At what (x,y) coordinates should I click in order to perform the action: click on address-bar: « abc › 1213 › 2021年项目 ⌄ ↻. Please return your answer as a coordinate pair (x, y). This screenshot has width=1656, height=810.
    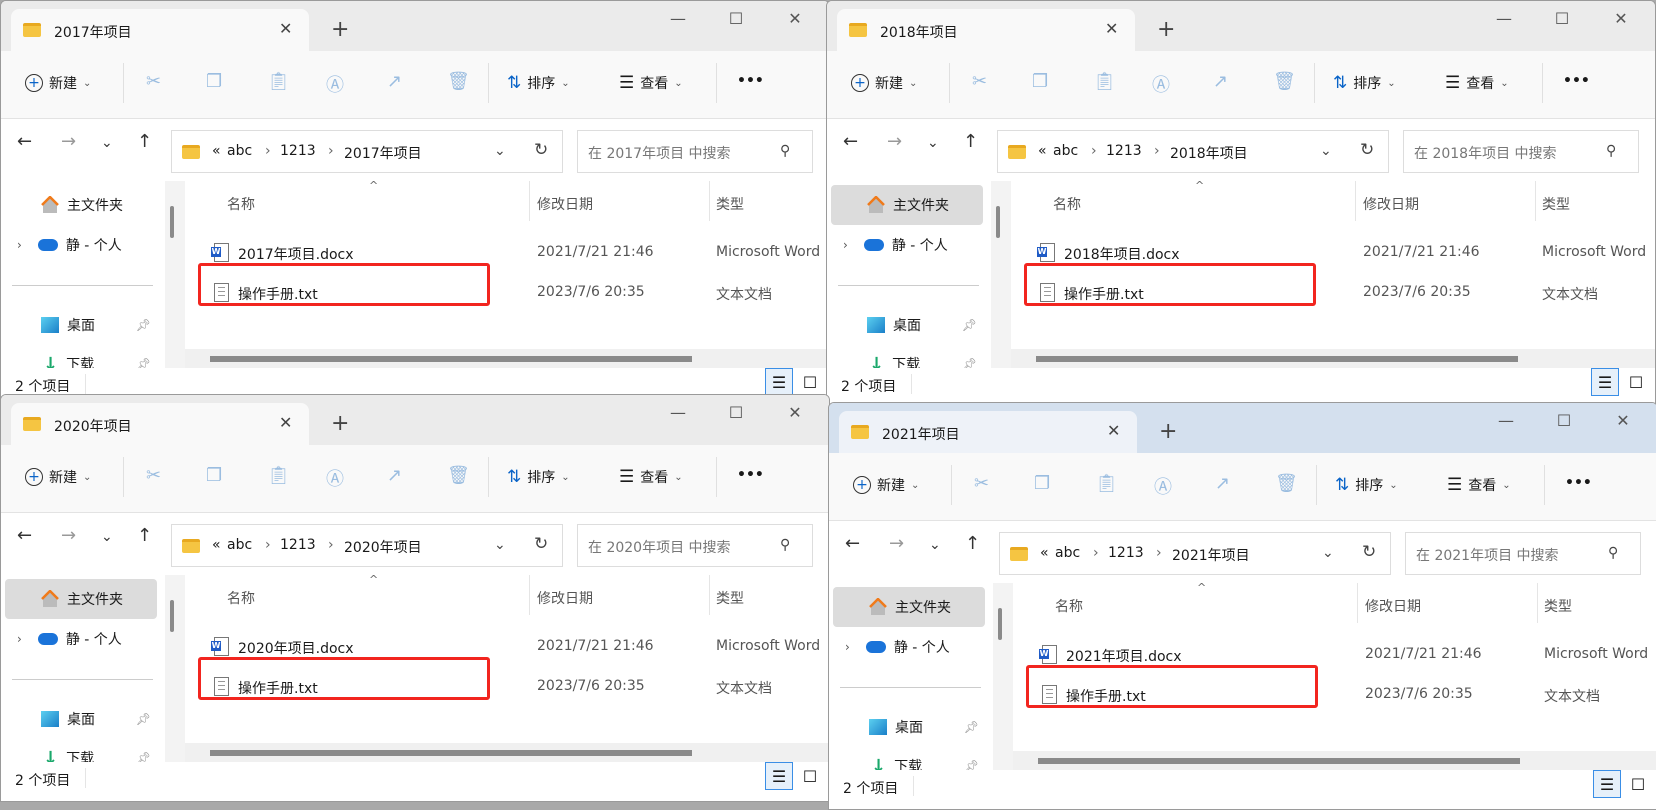
    Looking at the image, I should click on (1195, 553).